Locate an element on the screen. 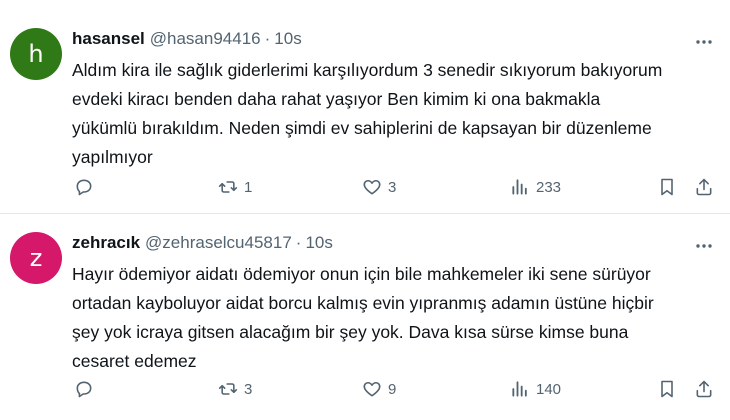  views-button: 233 is located at coordinates (535, 187).